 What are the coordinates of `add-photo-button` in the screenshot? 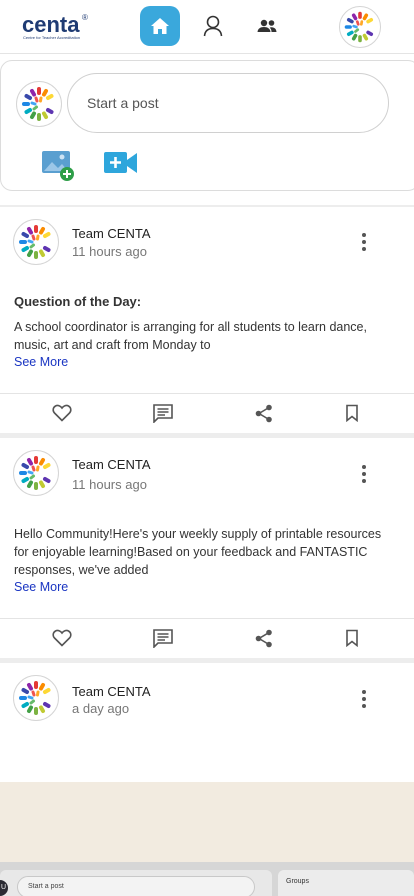 It's located at (58, 165).